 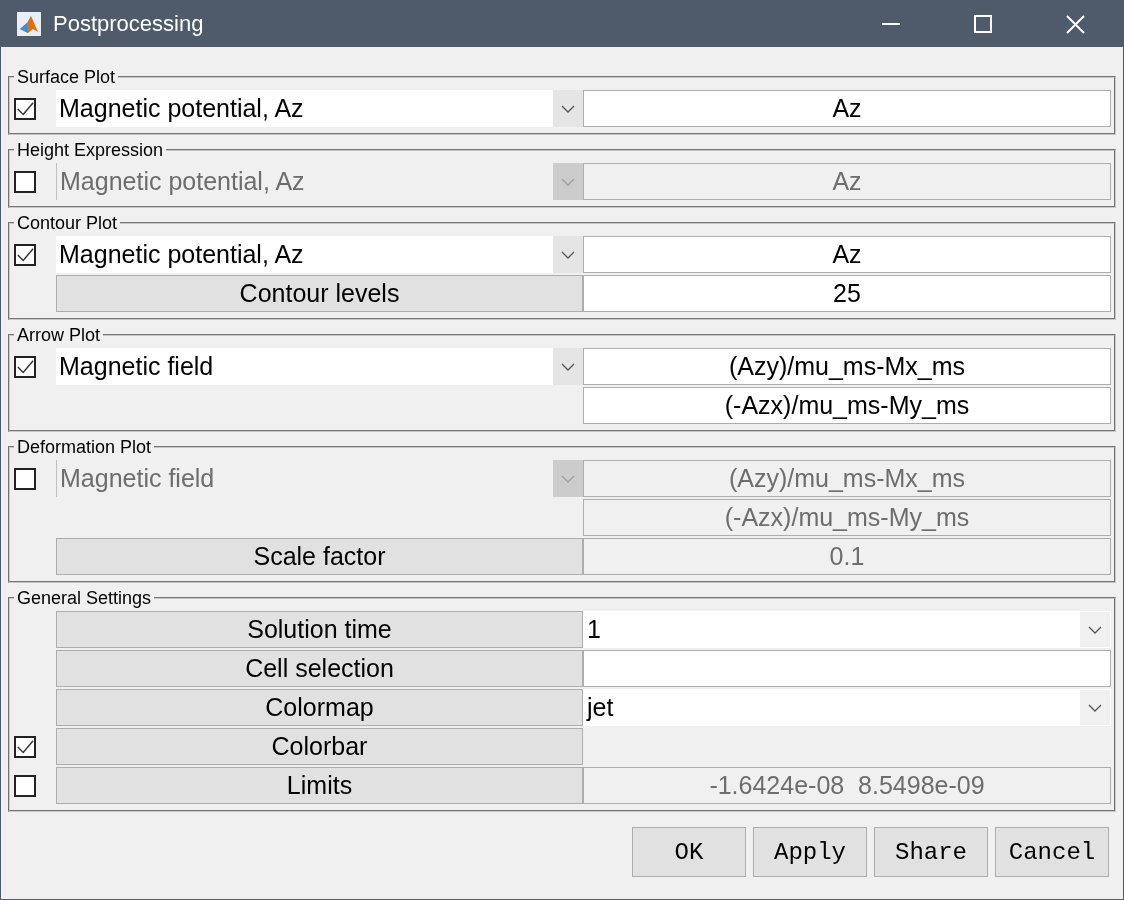 I want to click on row-label: Cell selection, so click(x=319, y=668).